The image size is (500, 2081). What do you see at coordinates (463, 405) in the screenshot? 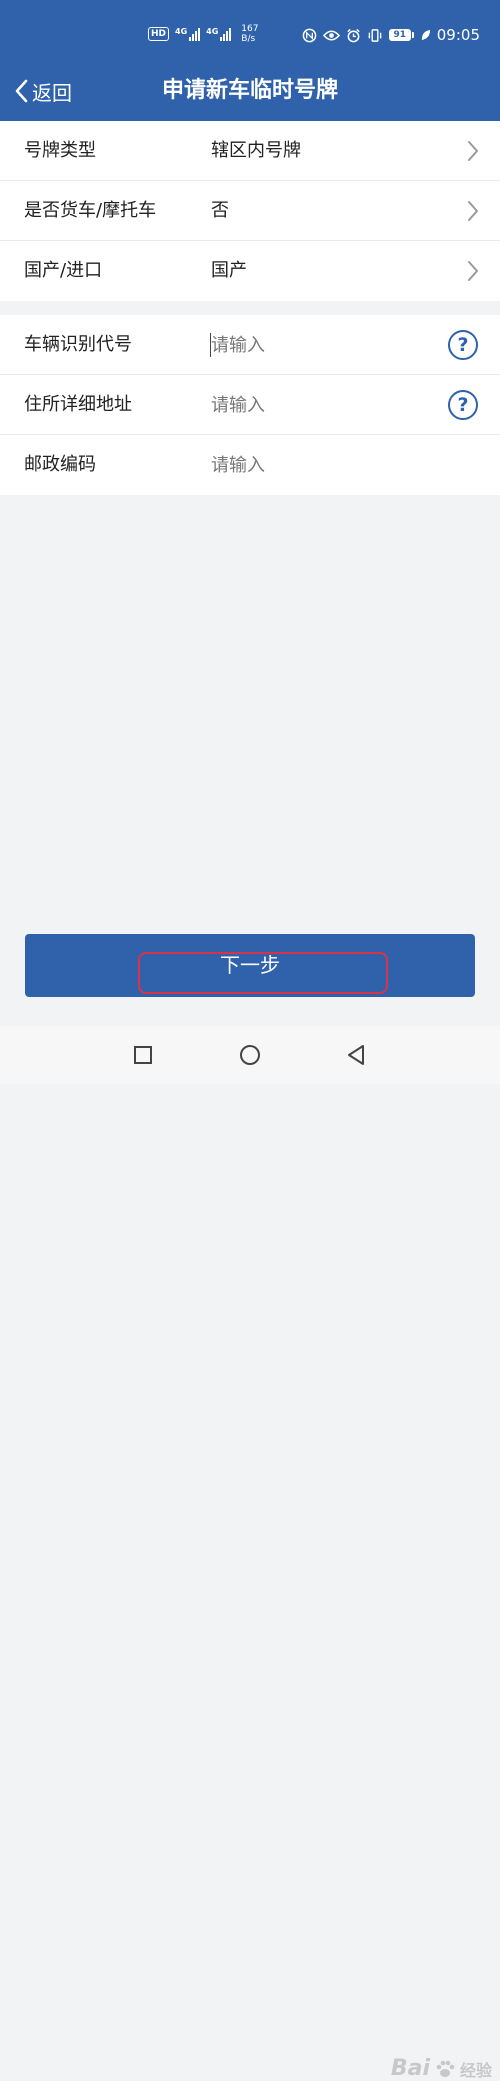
I see `address-help-icon: ?` at bounding box center [463, 405].